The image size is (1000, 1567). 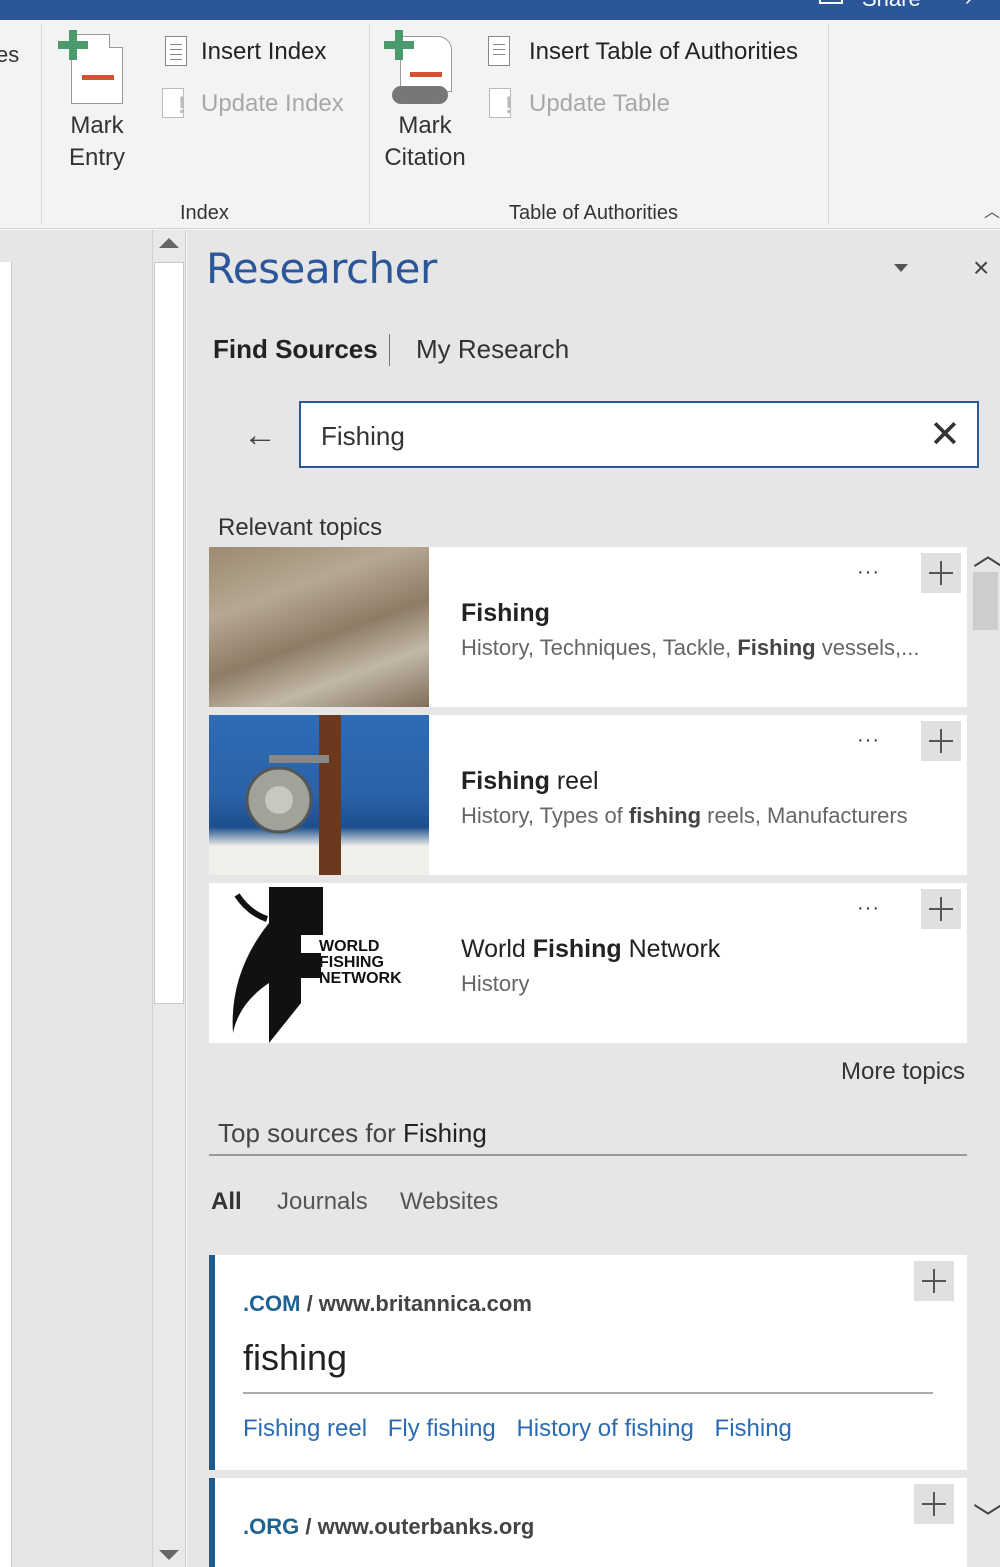 I want to click on related-link: Fly fishing, so click(x=442, y=1428).